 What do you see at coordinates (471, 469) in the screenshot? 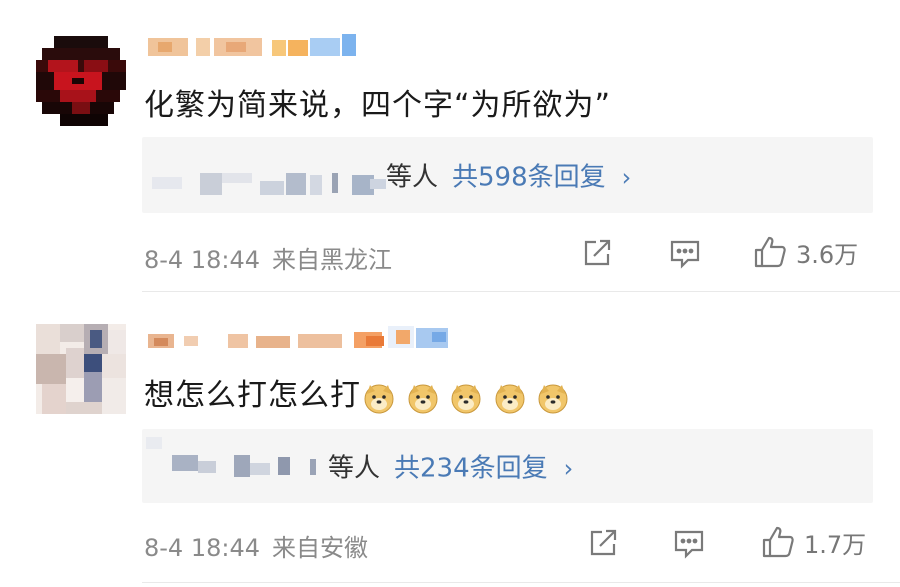
I see `reply-count-link: 共234条回复` at bounding box center [471, 469].